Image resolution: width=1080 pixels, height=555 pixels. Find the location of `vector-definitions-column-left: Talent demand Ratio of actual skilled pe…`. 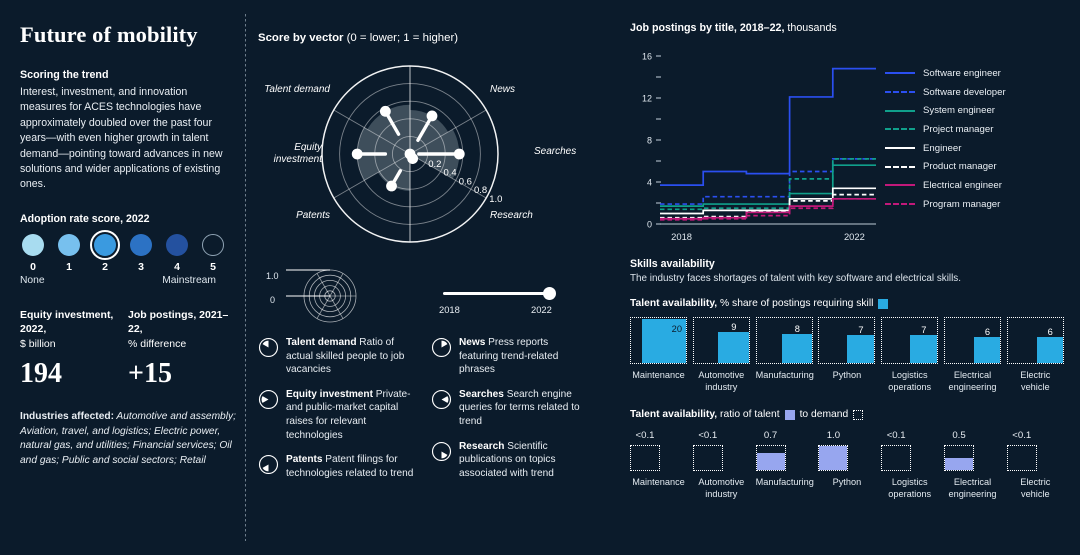

vector-definitions-column-left: Talent demand Ratio of actual skilled pe… is located at coordinates (336, 413).